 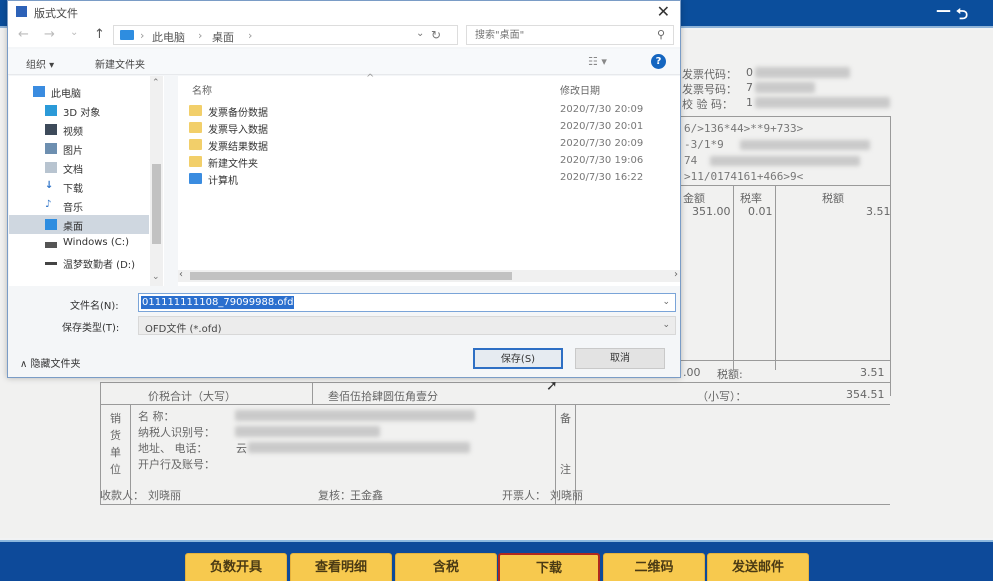 I want to click on file-row: 计算机 2020/7/30 16:22, so click(x=428, y=178).